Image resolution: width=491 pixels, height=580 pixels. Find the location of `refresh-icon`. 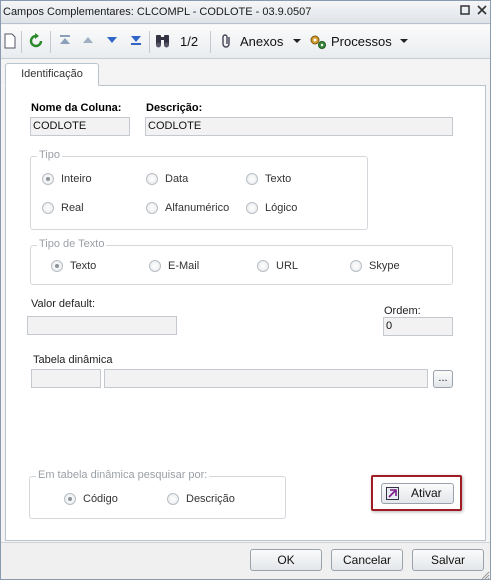

refresh-icon is located at coordinates (36, 40).